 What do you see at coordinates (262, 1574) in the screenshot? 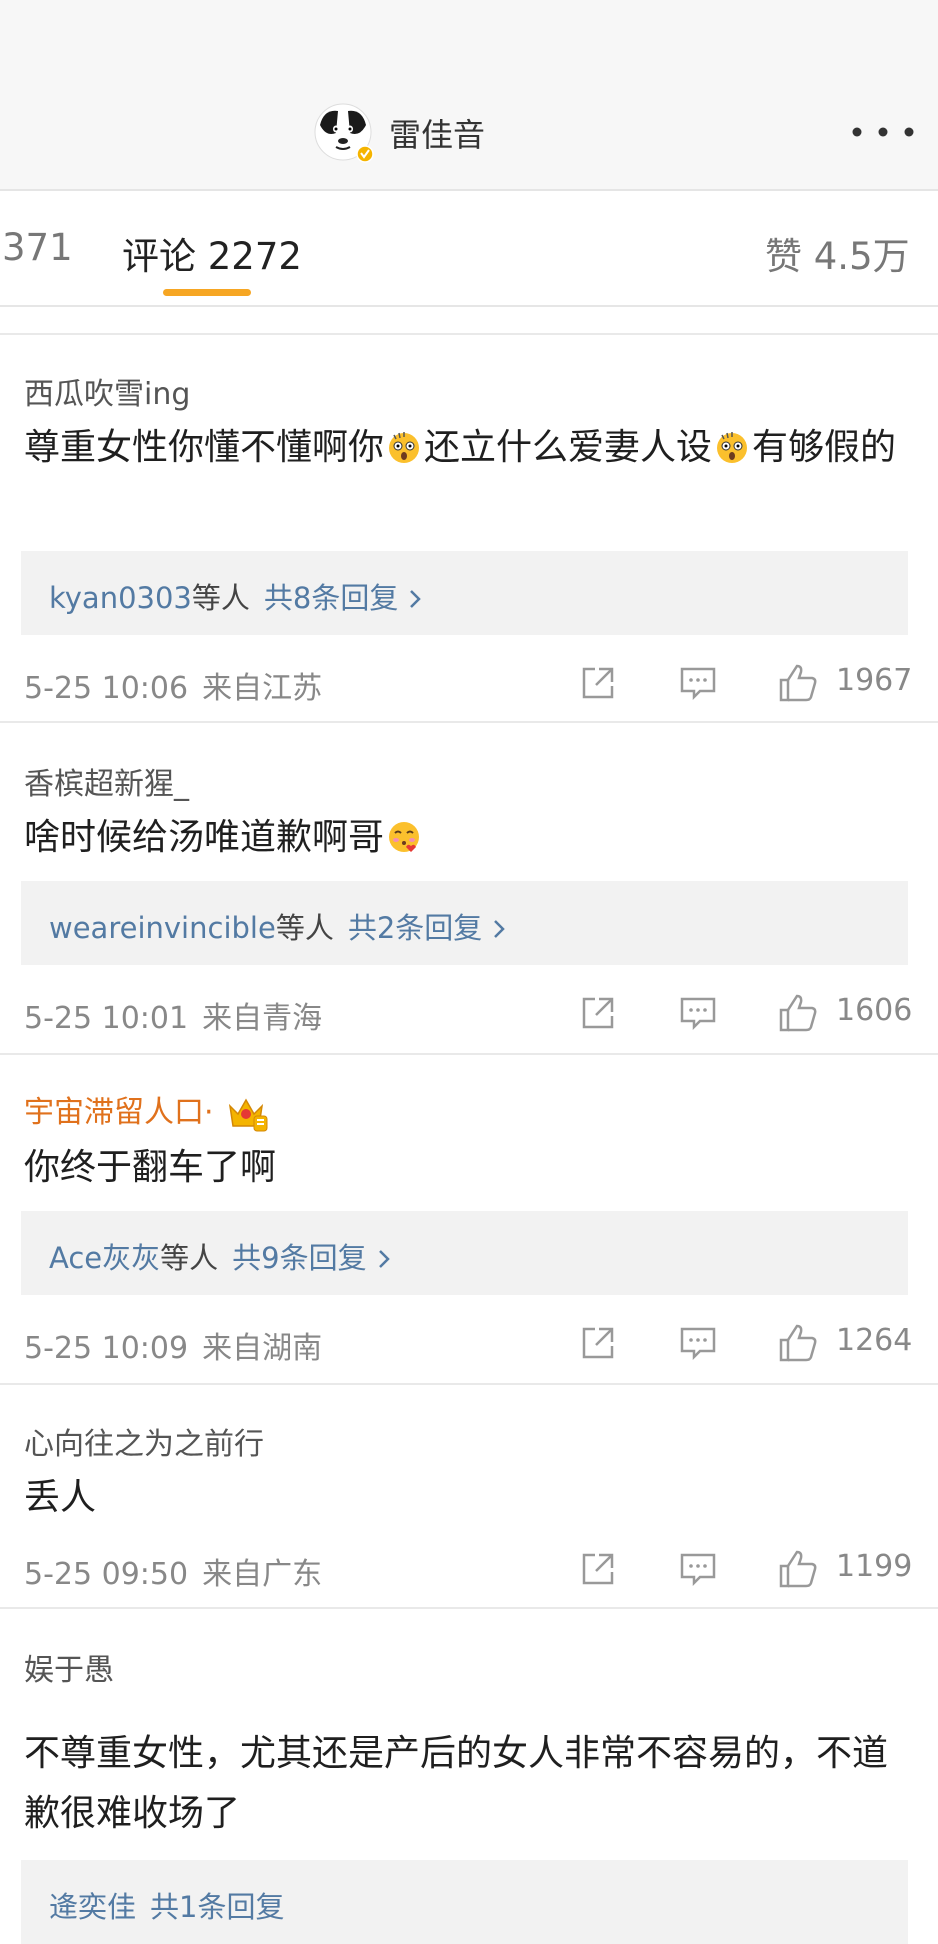
I see `comment-location: 来自广东` at bounding box center [262, 1574].